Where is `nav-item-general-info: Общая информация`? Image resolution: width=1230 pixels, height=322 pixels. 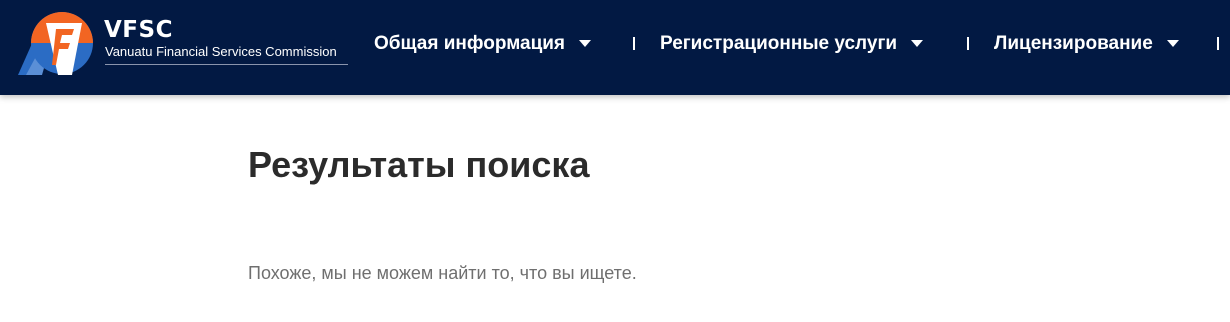
nav-item-general-info: Общая информация is located at coordinates (483, 44).